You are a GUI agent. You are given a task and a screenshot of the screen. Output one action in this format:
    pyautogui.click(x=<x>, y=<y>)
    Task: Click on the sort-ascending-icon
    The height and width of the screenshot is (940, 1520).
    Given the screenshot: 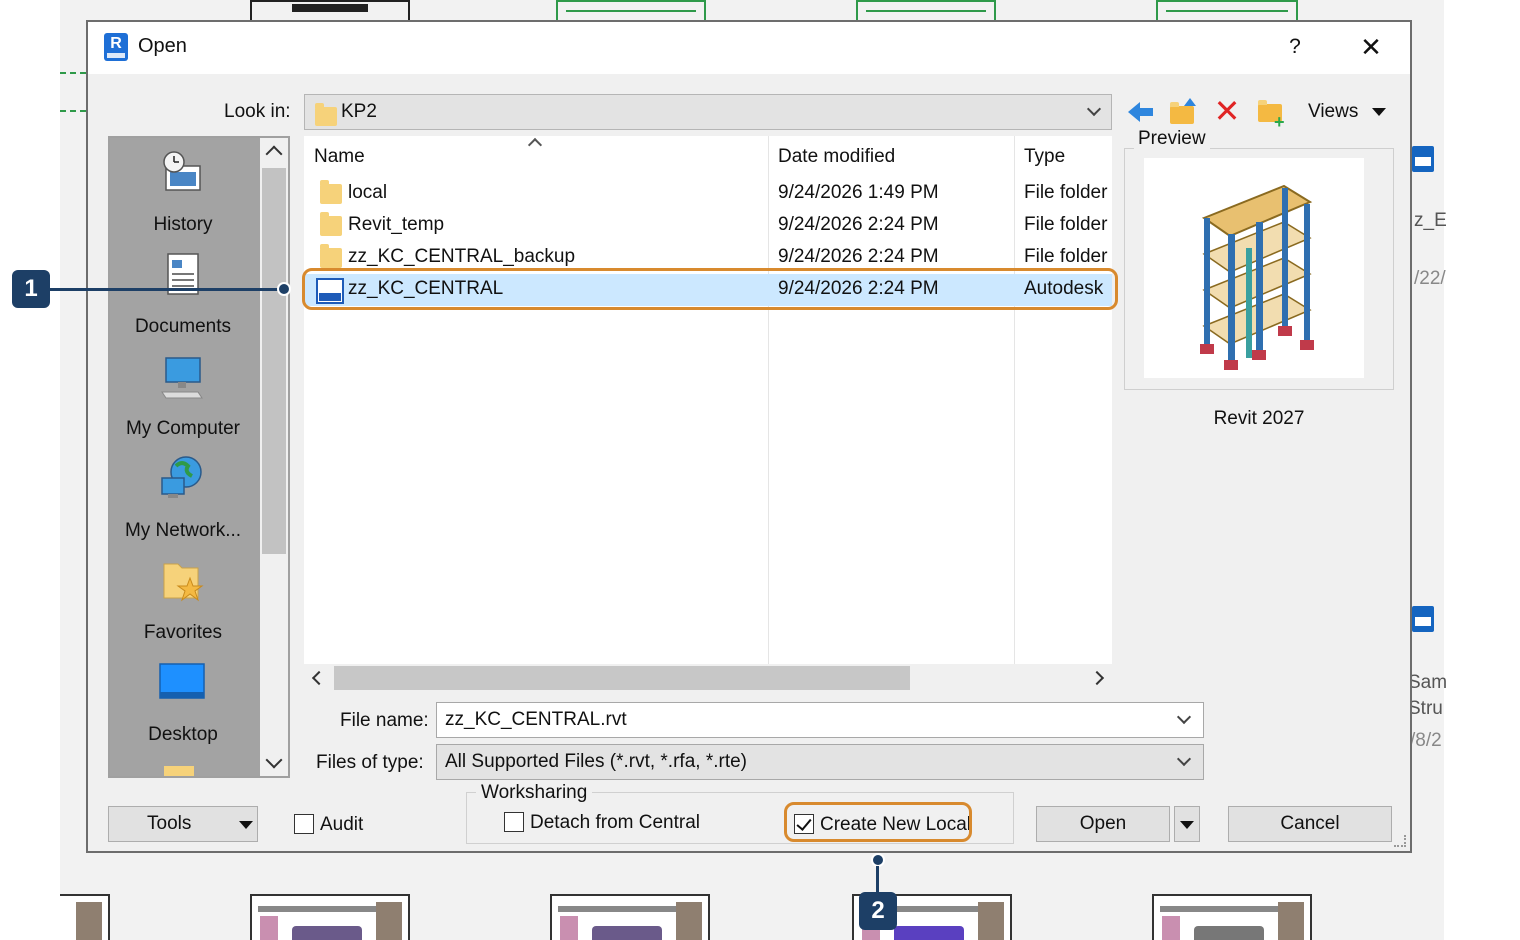 What is the action you would take?
    pyautogui.click(x=535, y=145)
    